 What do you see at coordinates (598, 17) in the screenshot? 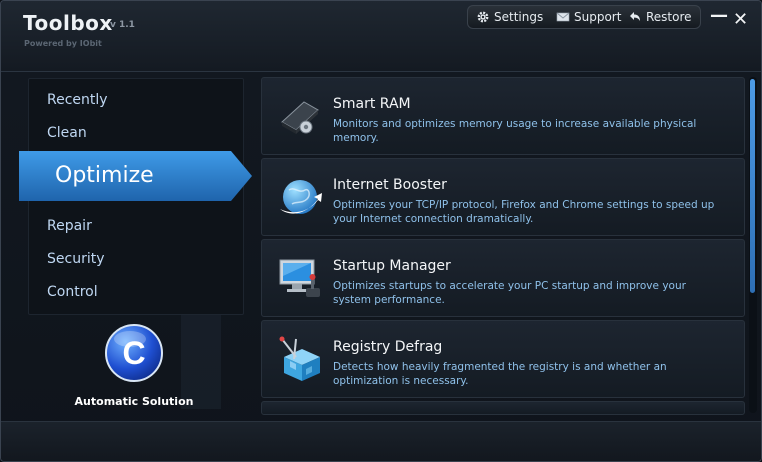
I see `support-label: Support` at bounding box center [598, 17].